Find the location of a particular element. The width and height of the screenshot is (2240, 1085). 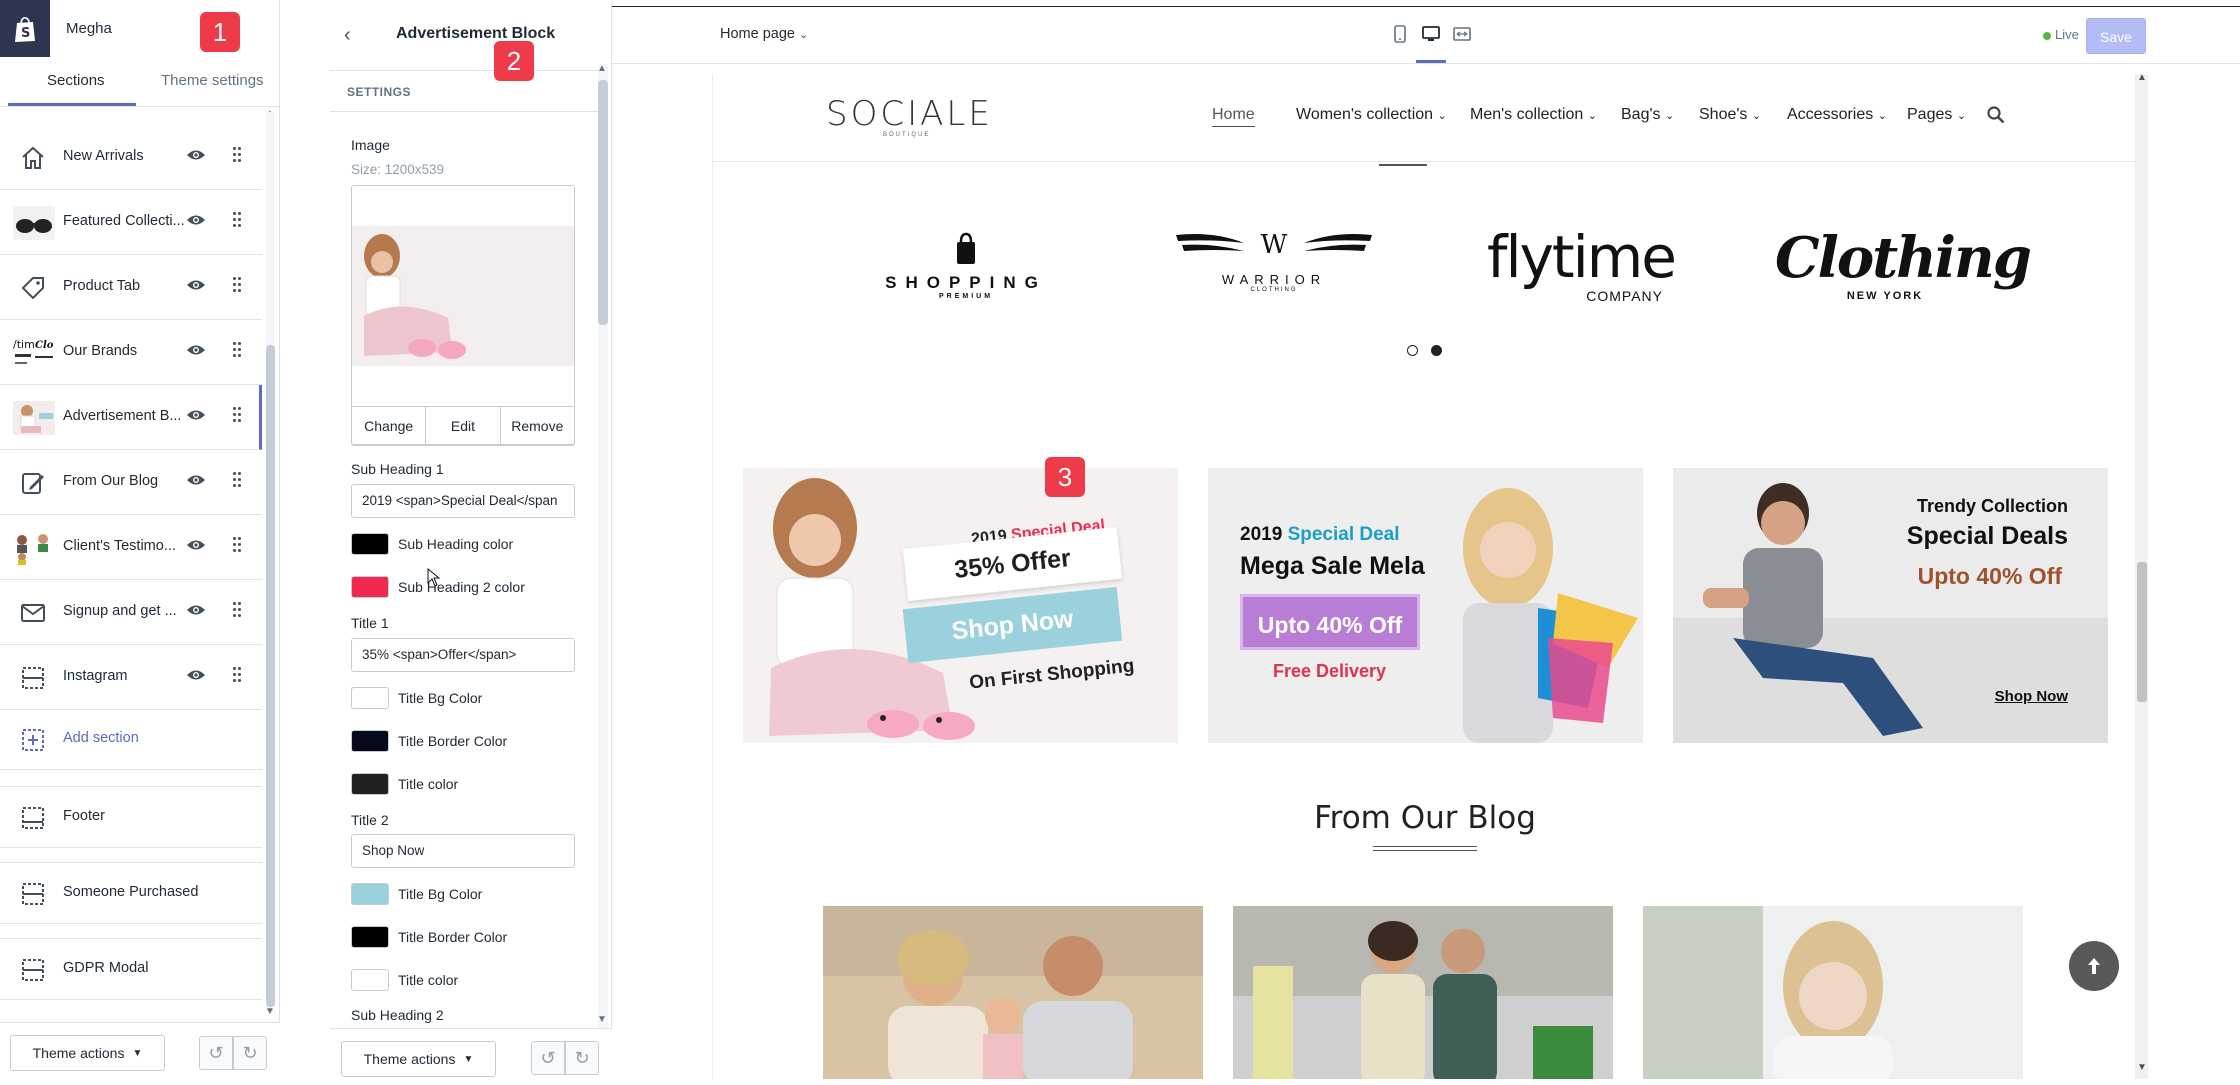

nav-shoes: Shoe's ⌄ is located at coordinates (1730, 115).